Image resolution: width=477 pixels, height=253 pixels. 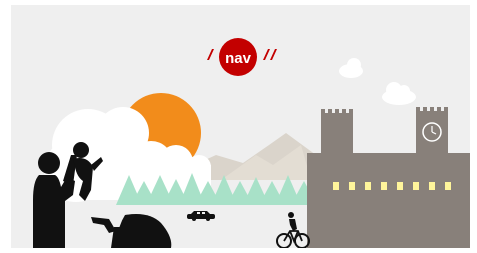 What do you see at coordinates (238, 58) in the screenshot?
I see `logo-text: nav` at bounding box center [238, 58].